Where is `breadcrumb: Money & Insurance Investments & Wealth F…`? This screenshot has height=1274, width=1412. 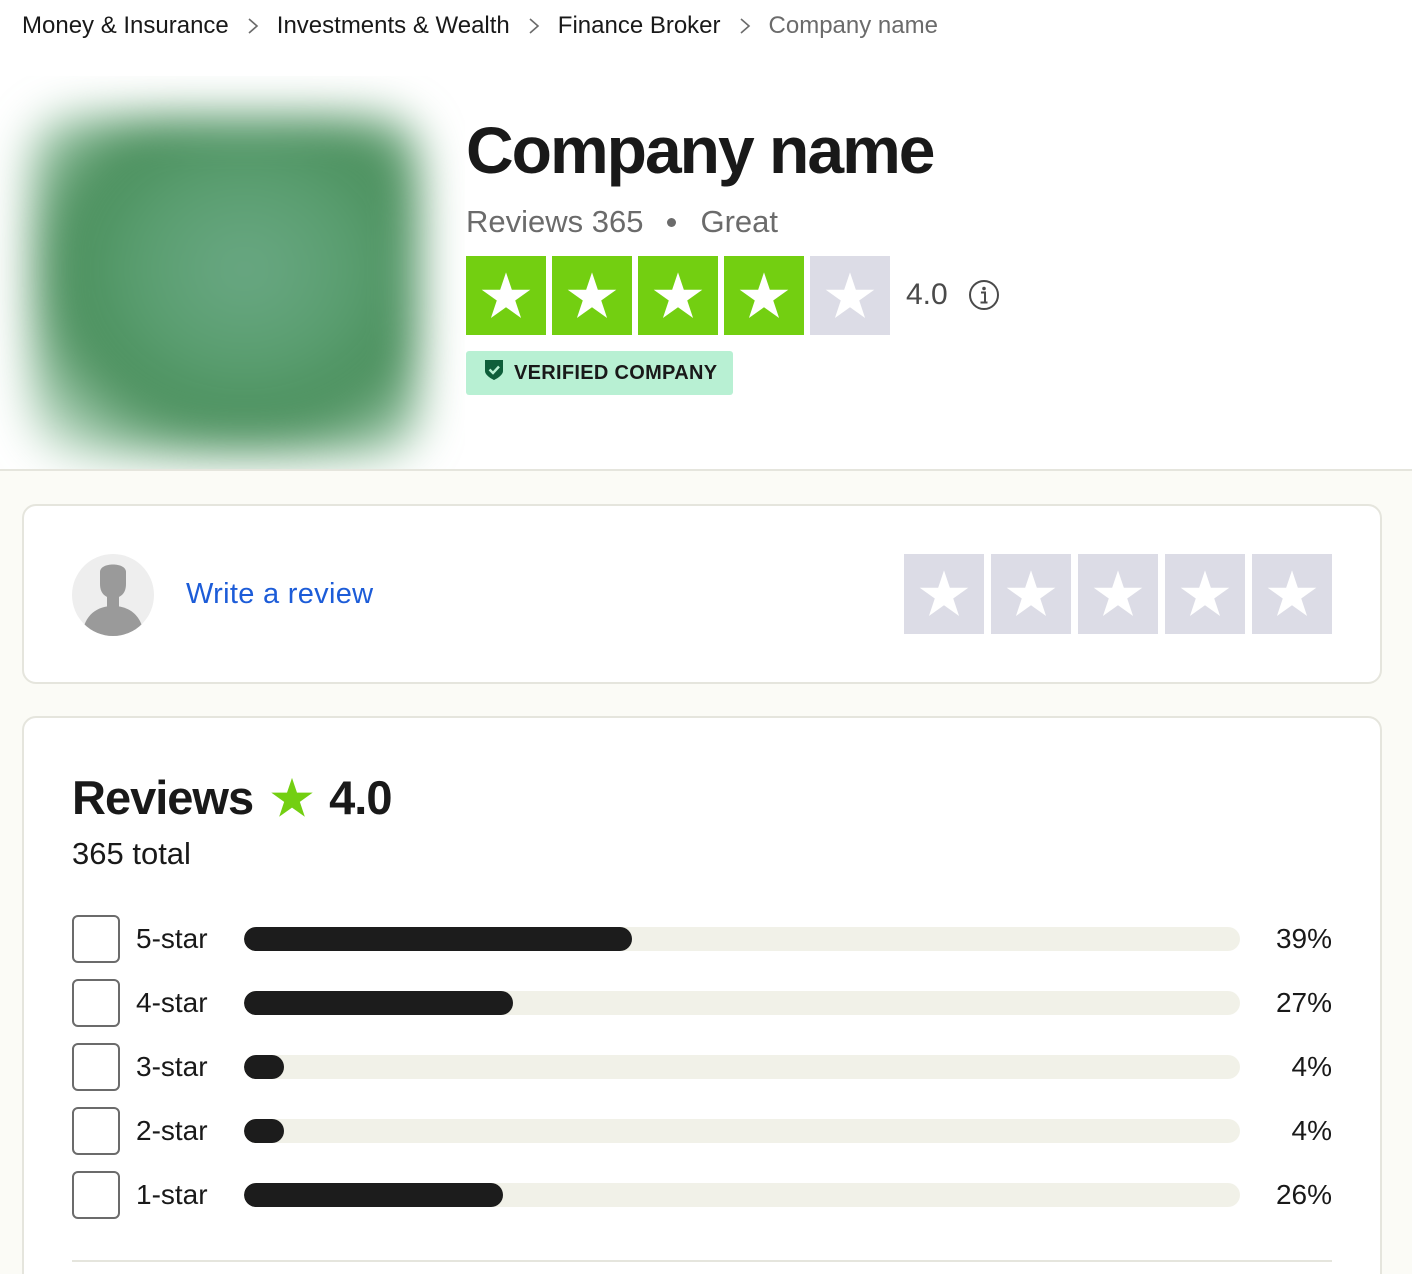
breadcrumb: Money & Insurance Investments & Wealth F… is located at coordinates (480, 26).